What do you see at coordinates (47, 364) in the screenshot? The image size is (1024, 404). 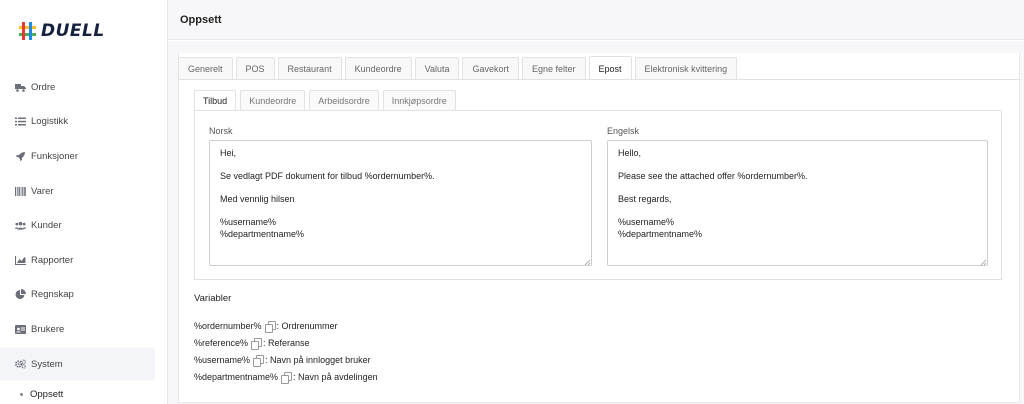 I see `sidebar-item-label: System` at bounding box center [47, 364].